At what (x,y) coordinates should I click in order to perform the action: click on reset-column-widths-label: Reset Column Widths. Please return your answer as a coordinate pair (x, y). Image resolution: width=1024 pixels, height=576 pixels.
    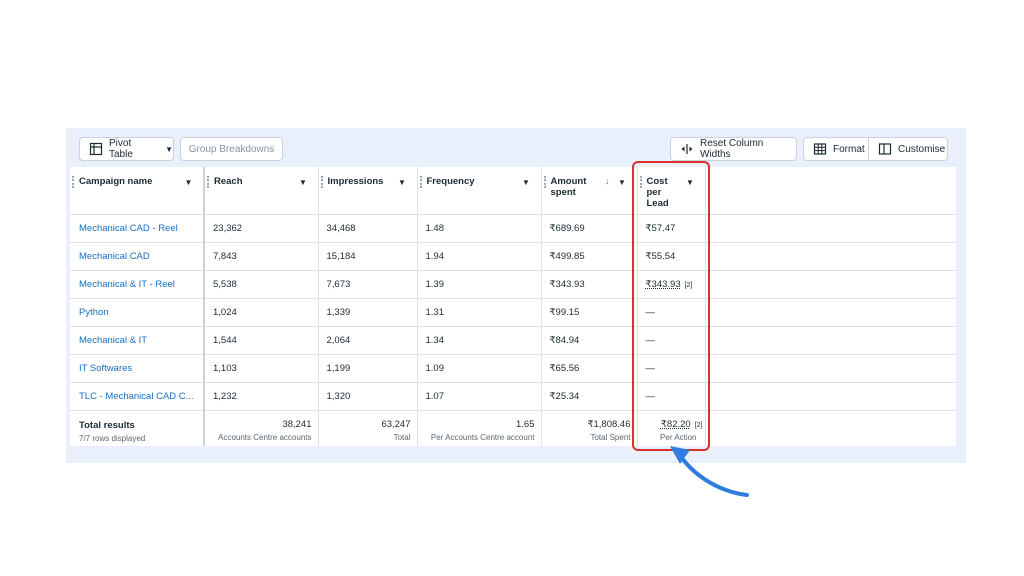
    Looking at the image, I should click on (732, 149).